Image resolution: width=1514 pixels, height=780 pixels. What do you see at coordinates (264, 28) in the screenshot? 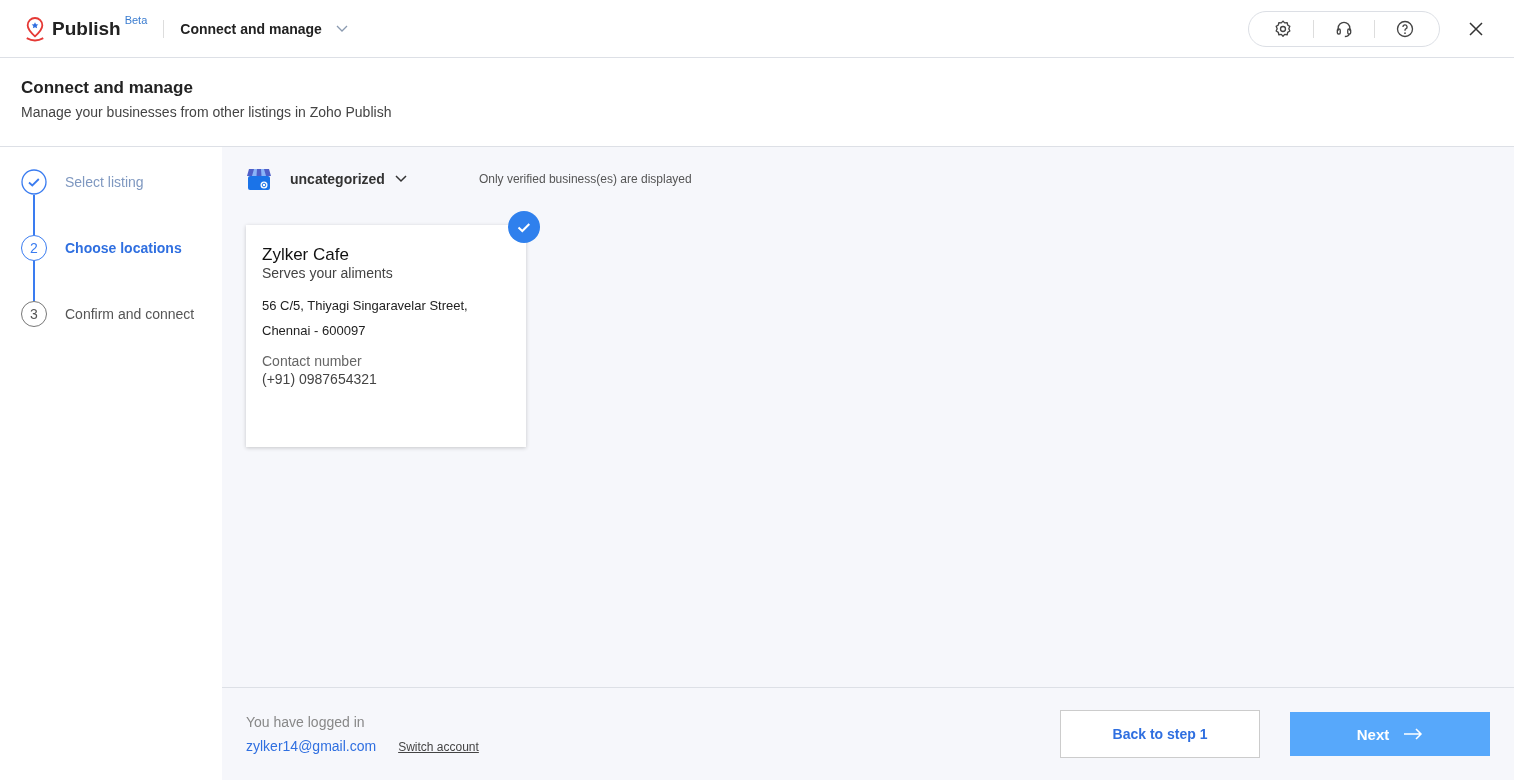
I see `section-dropdown: Connect and manage` at bounding box center [264, 28].